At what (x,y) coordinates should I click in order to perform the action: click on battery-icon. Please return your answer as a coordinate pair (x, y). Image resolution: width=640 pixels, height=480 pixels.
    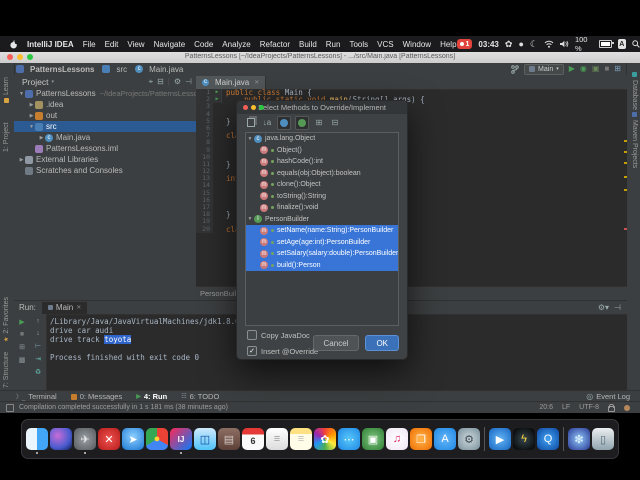
    Looking at the image, I should click on (606, 44).